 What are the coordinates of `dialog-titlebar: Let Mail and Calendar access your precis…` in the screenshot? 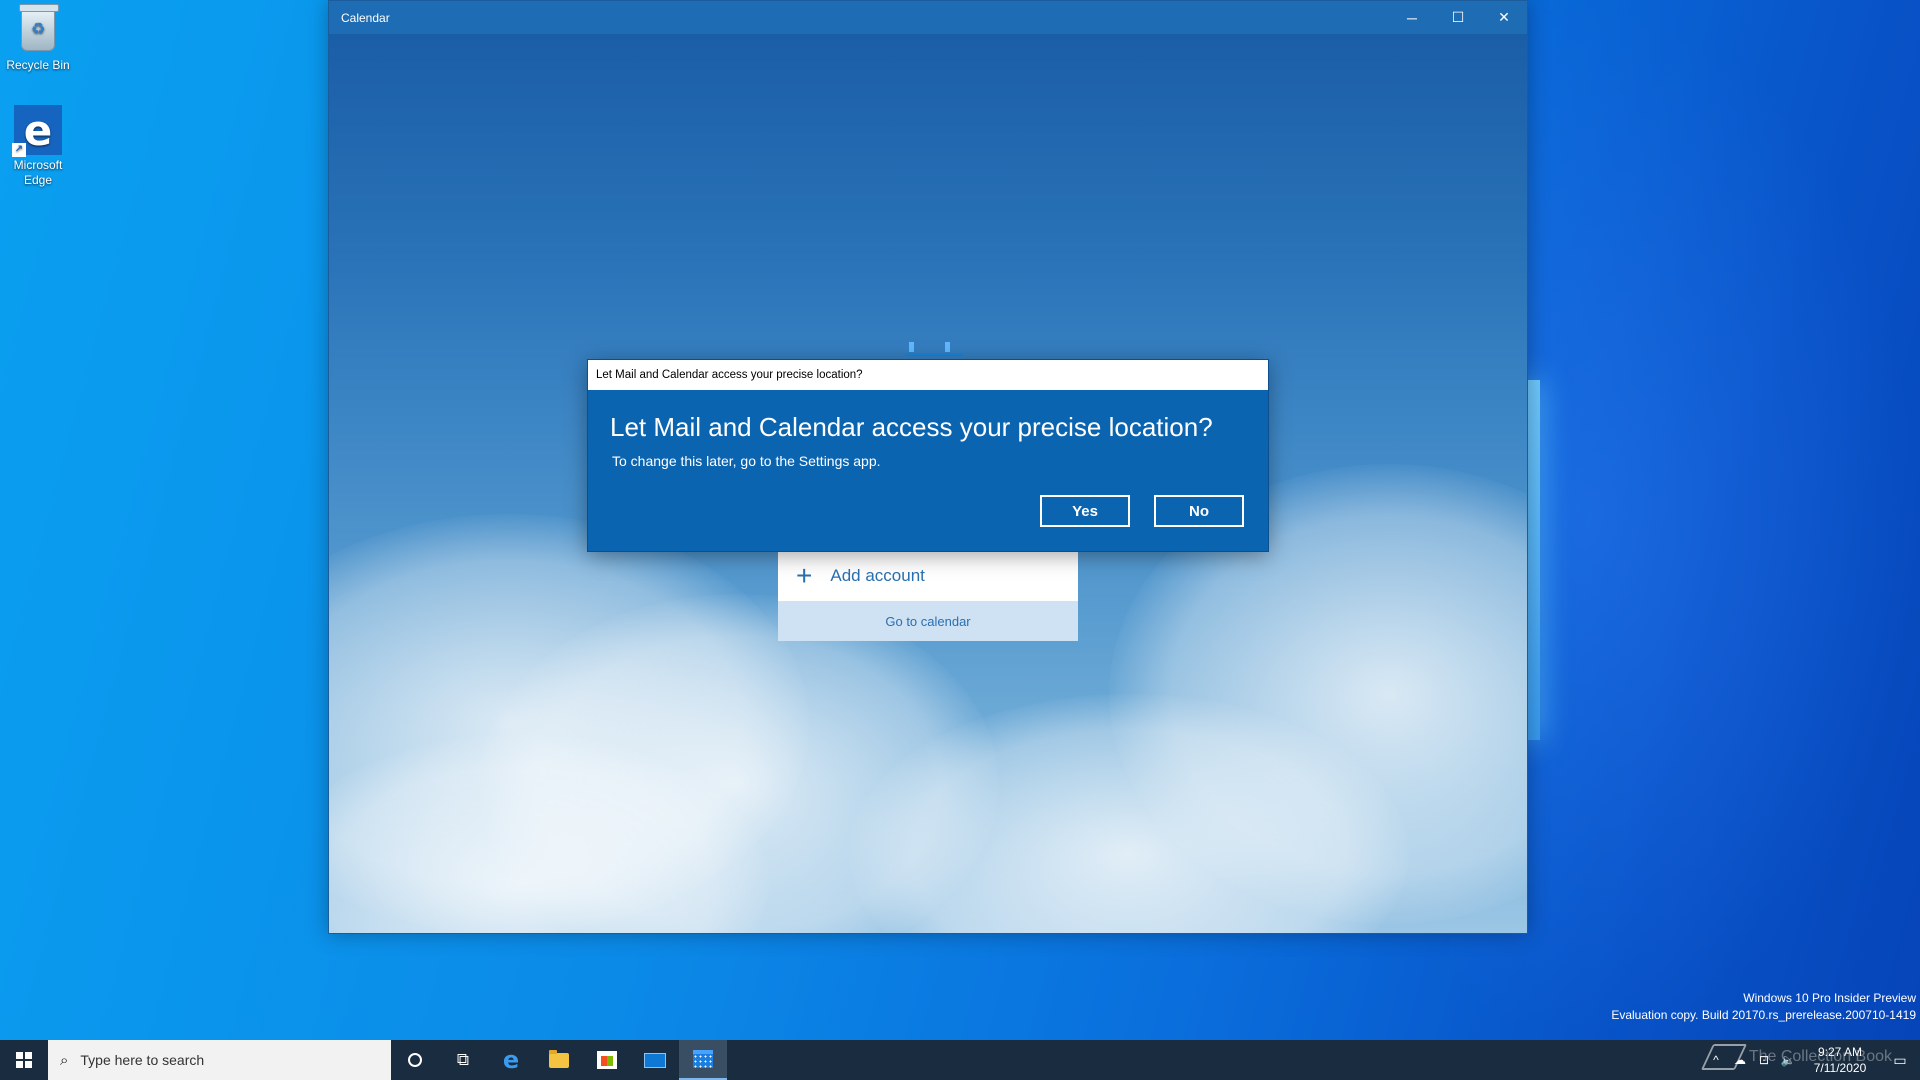 It's located at (928, 375).